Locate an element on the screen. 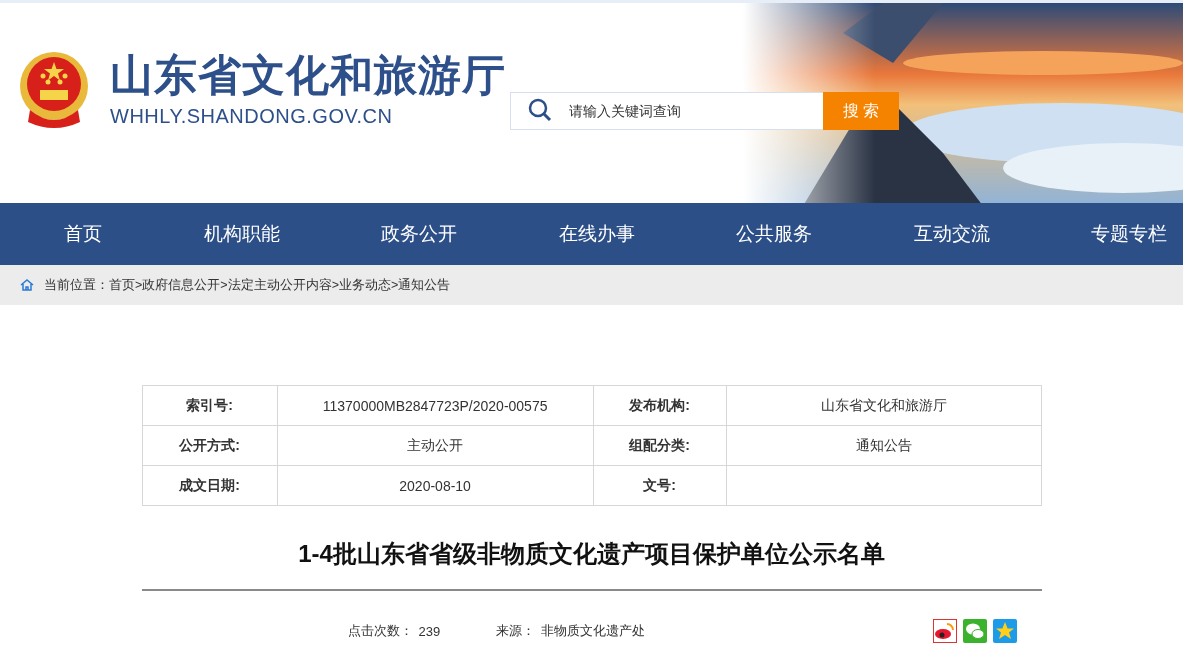  info-label: 文号: is located at coordinates (660, 485).